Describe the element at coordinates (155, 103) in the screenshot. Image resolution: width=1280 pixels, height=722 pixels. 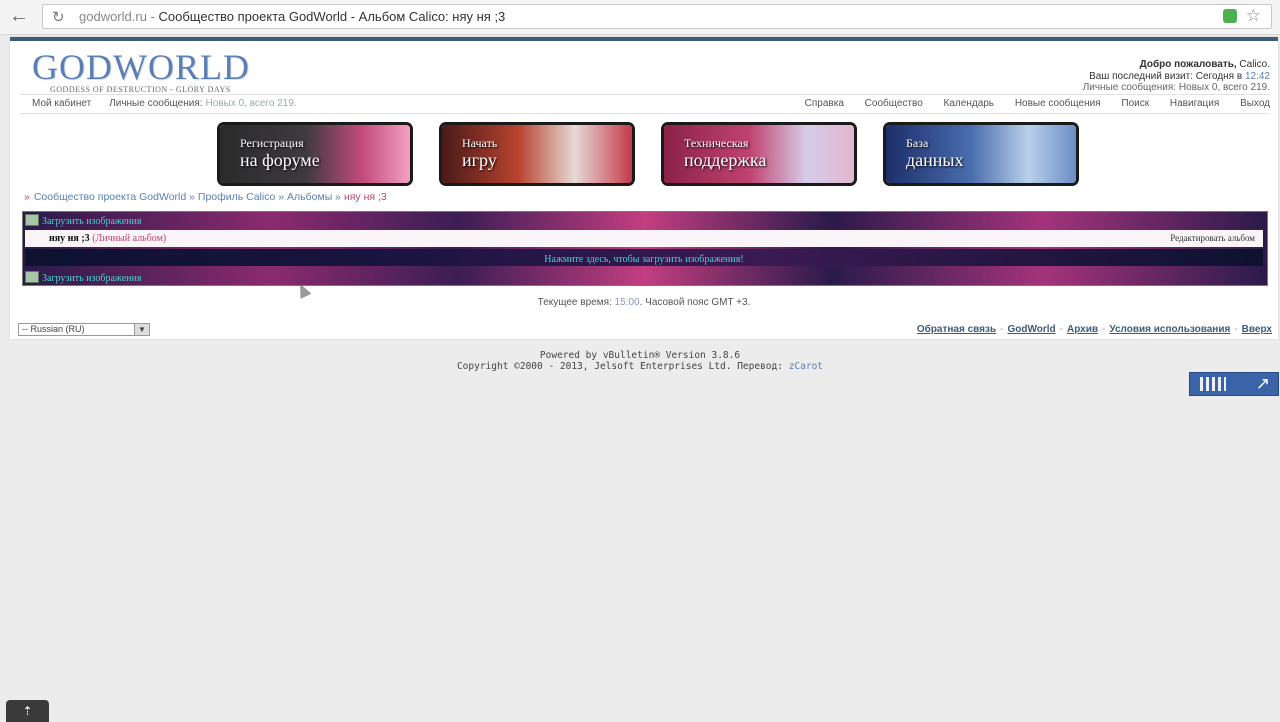
I see `nav-private-messages: Личные сообщения:` at that location.